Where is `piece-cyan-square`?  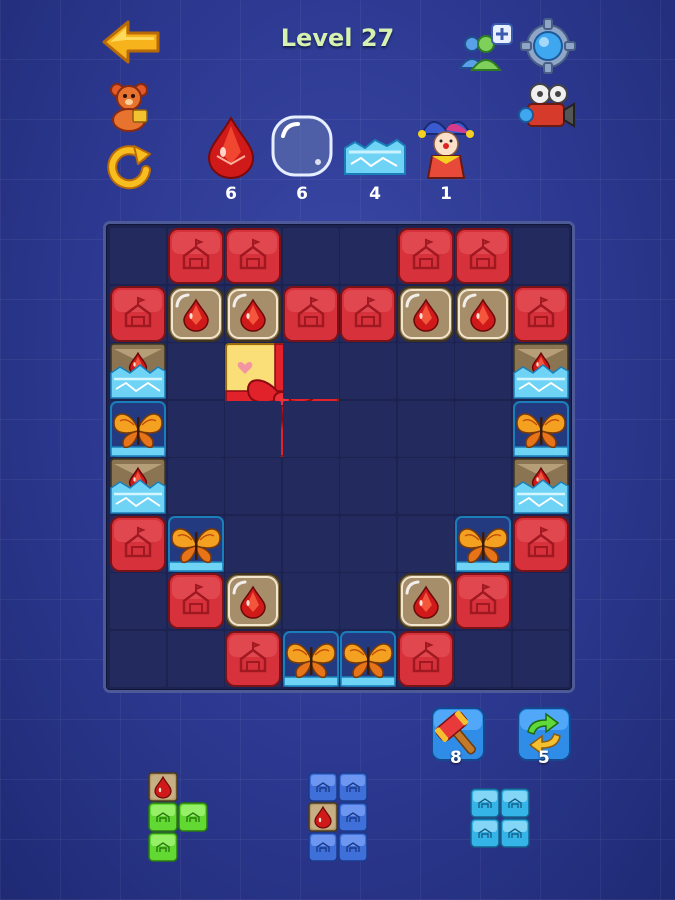
piece-cyan-square is located at coordinates (501, 819).